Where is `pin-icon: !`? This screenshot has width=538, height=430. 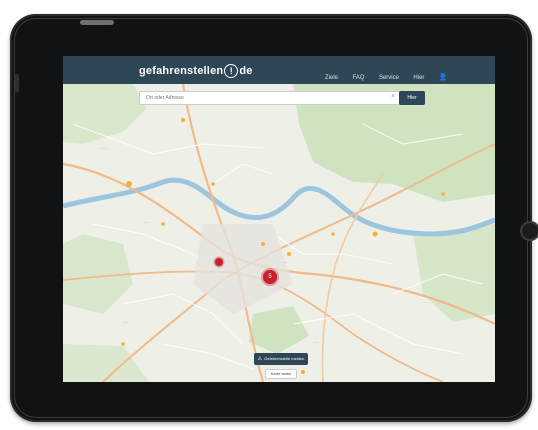
pin-icon: ! is located at coordinates (231, 71).